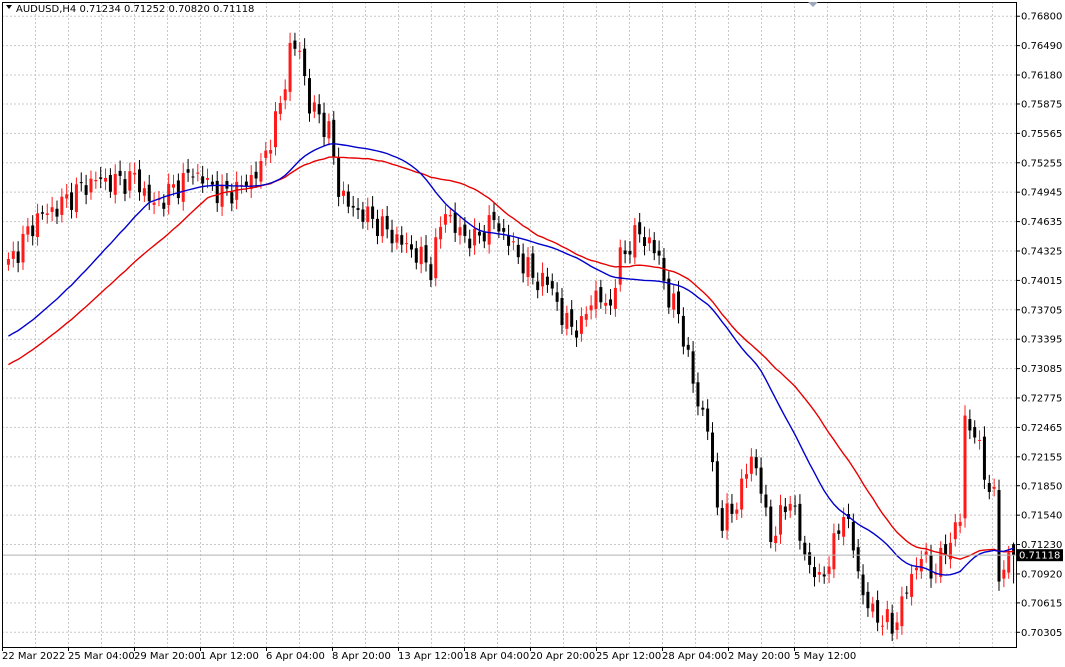 The height and width of the screenshot is (667, 1065). Describe the element at coordinates (1041, 457) in the screenshot. I see `y-tick-label: 0.72155` at that location.